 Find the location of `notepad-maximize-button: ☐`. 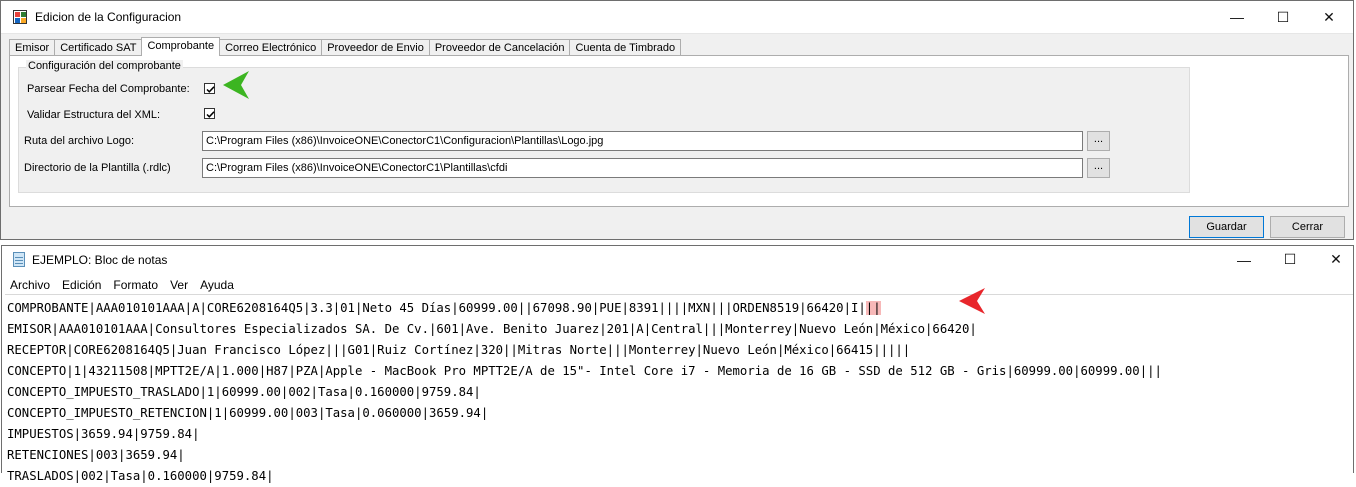

notepad-maximize-button: ☐ is located at coordinates (1290, 259).